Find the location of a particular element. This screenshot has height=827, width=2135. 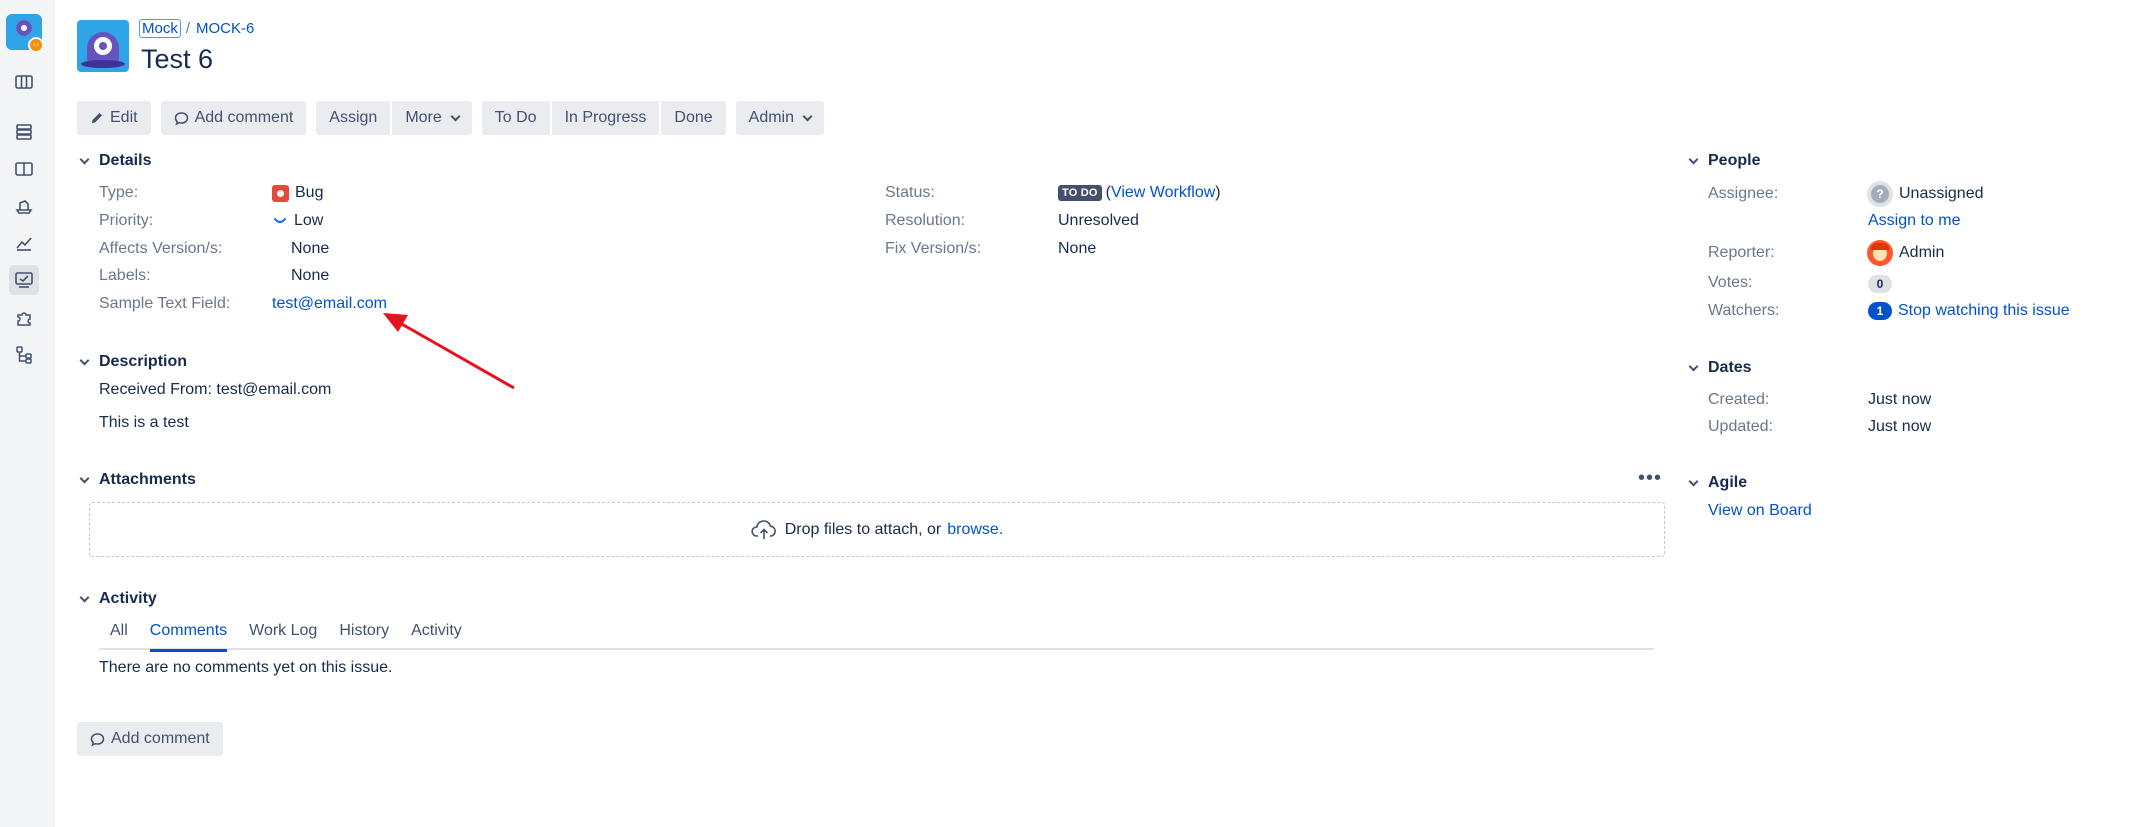

resolution-value: Unresolved is located at coordinates (1098, 220).